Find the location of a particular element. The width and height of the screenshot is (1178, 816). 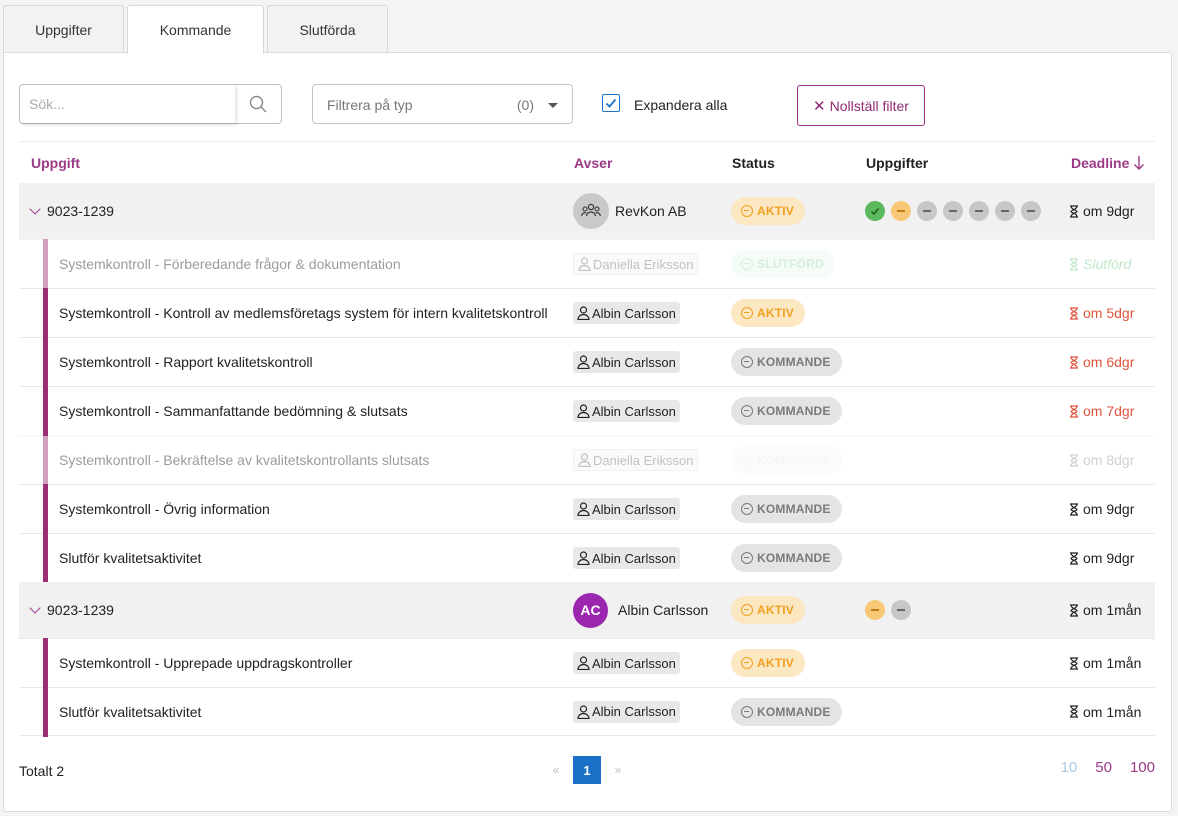

search-icon is located at coordinates (258, 104).